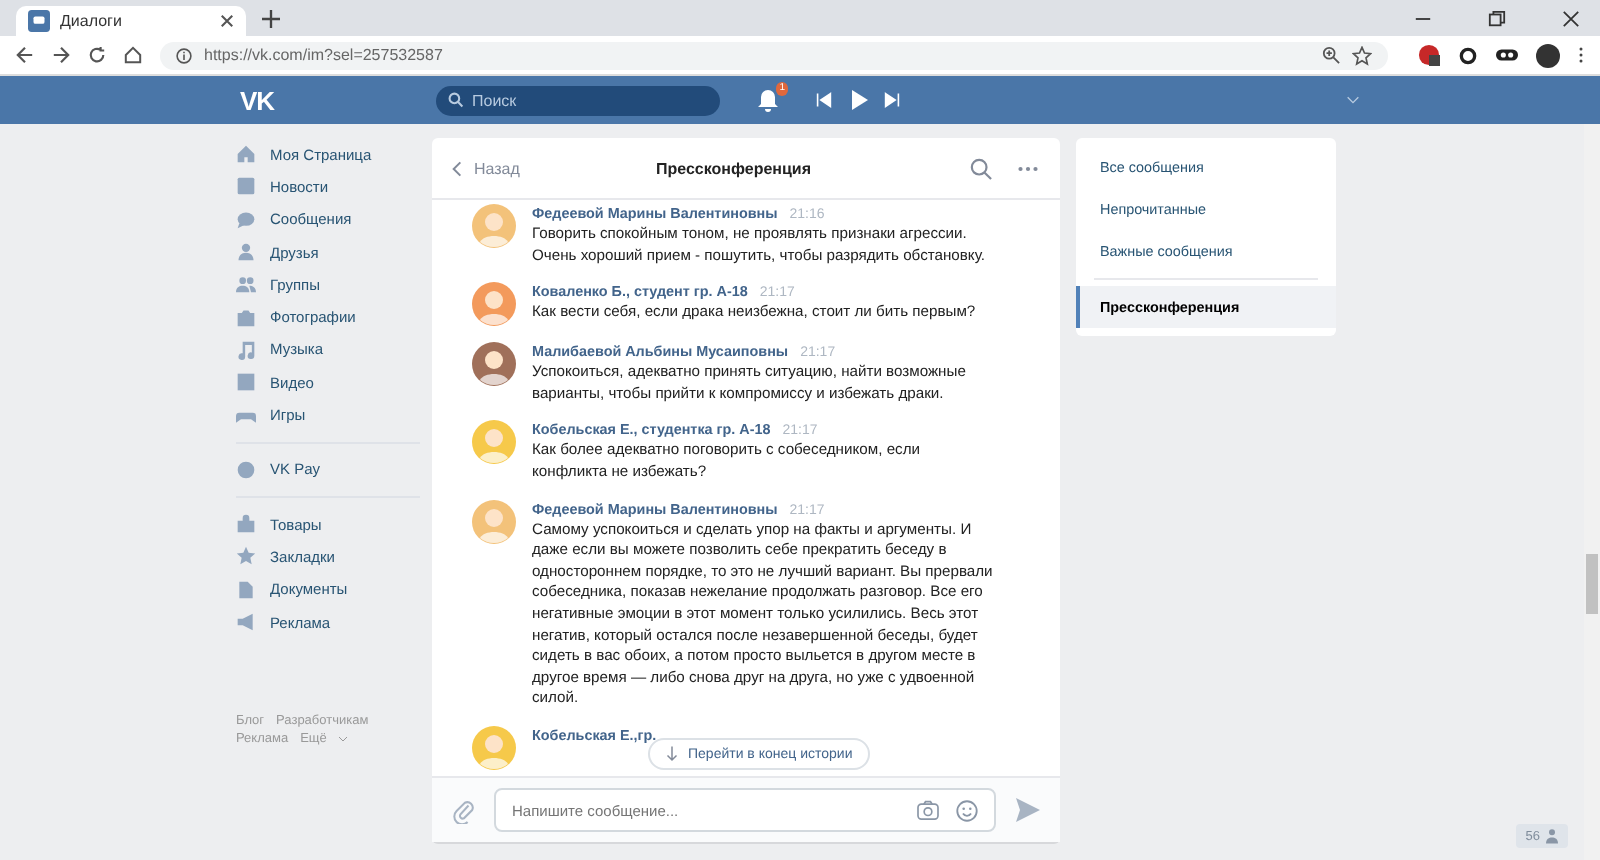  What do you see at coordinates (672, 754) in the screenshot?
I see `arrow-down-icon` at bounding box center [672, 754].